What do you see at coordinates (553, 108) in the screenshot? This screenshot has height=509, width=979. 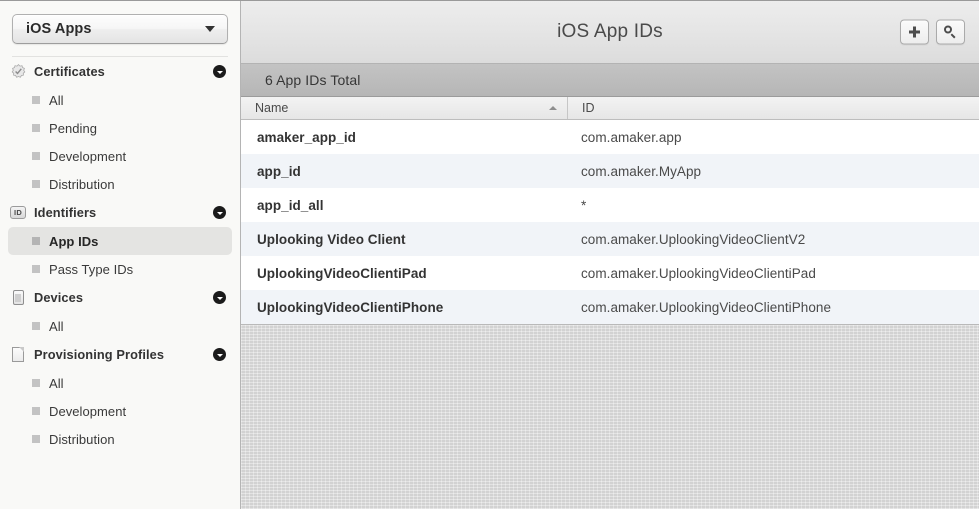 I see `sort-ascending-icon` at bounding box center [553, 108].